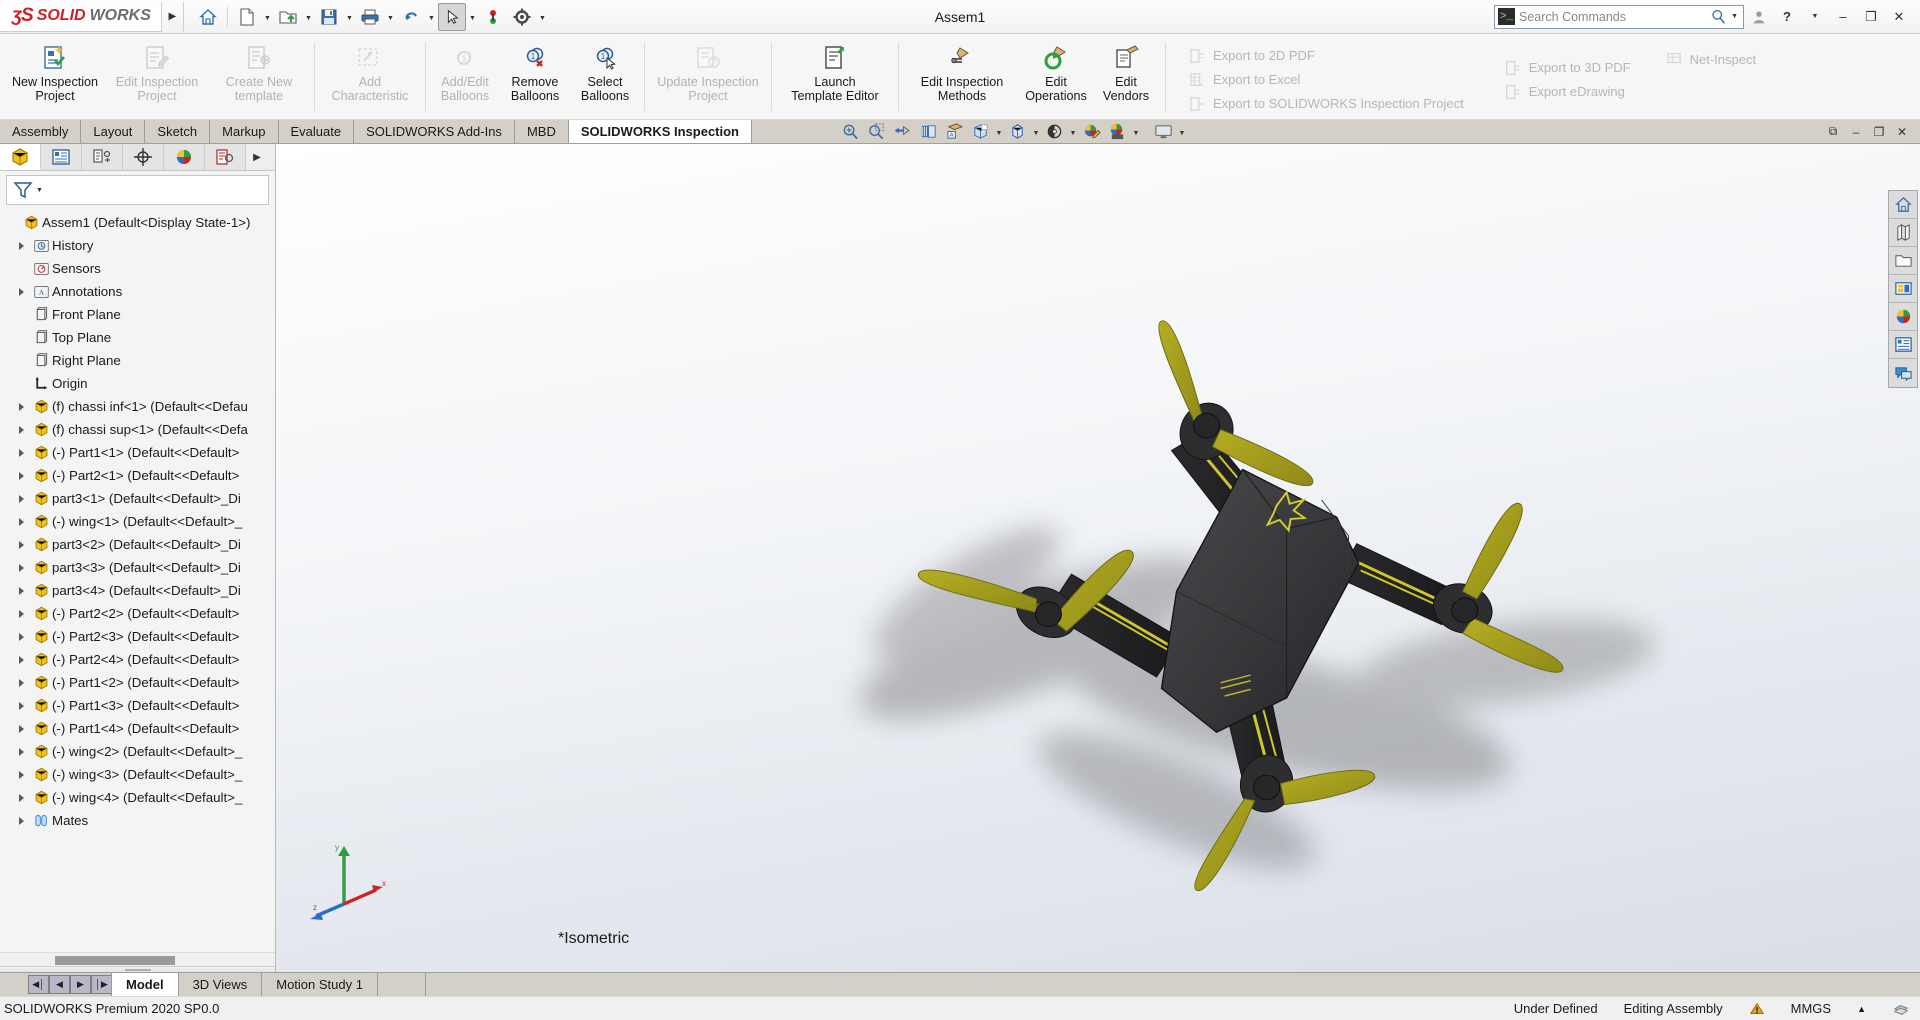  I want to click on feature-manager-splitter, so click(137, 969).